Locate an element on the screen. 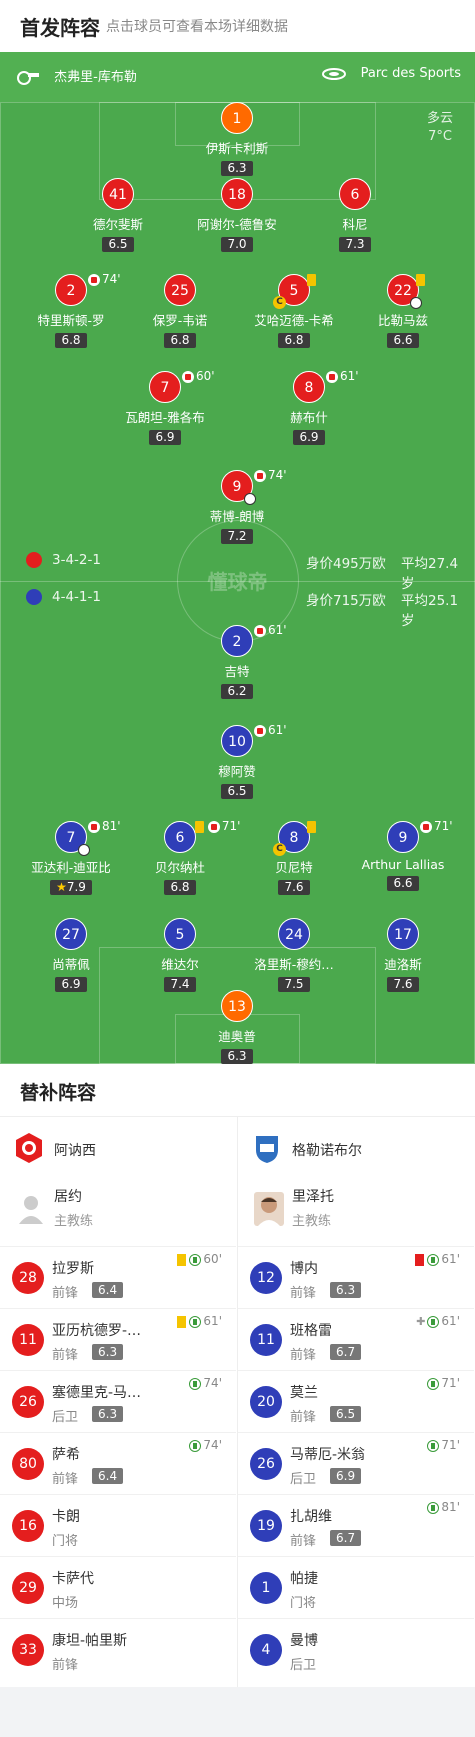  column-divider is located at coordinates (237, 1402).